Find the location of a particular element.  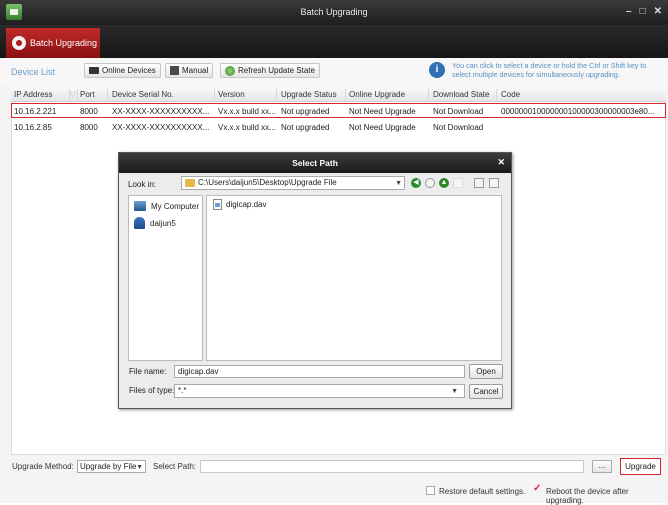

sidebar-item-daijun5: daijun5 is located at coordinates (155, 223).